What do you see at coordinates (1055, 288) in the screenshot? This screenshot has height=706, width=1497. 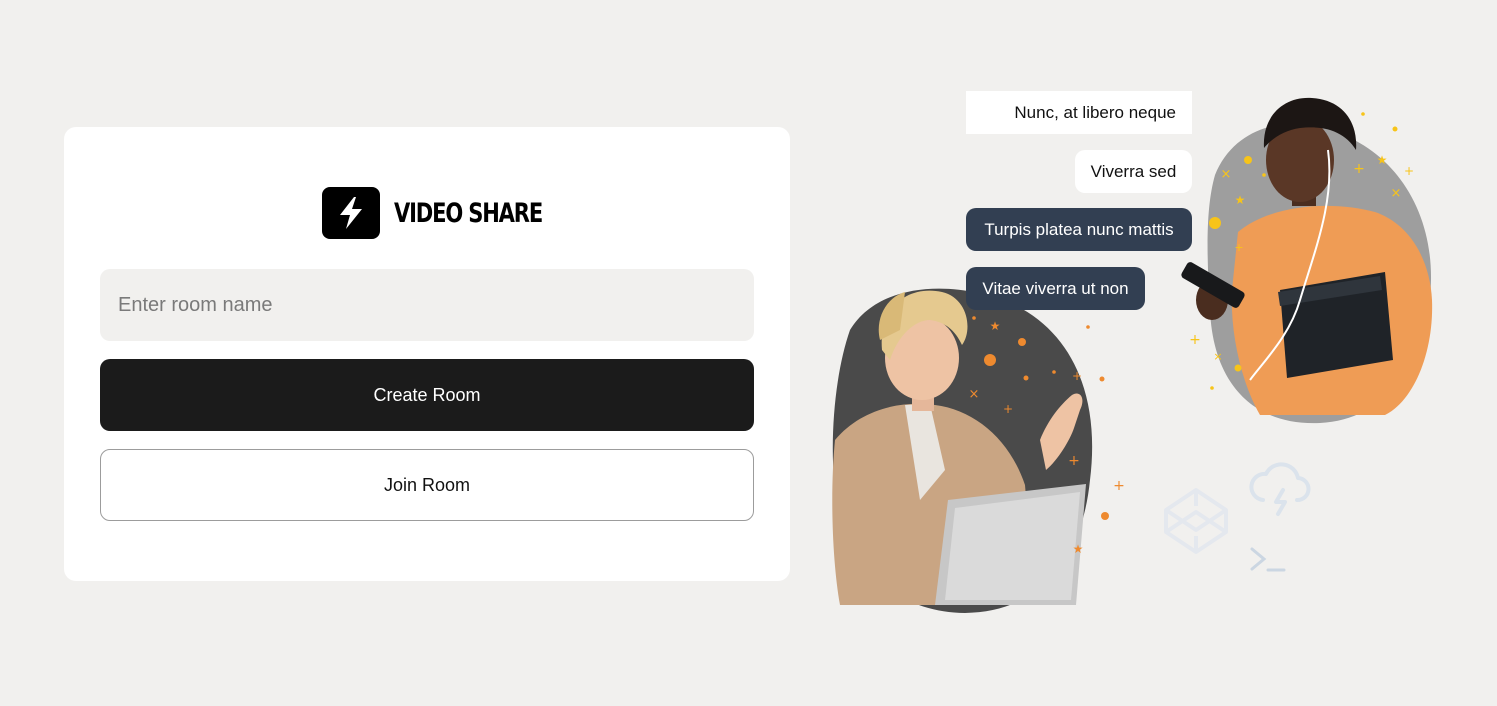 I see `chat-bubble: Vitae viverra ut non` at bounding box center [1055, 288].